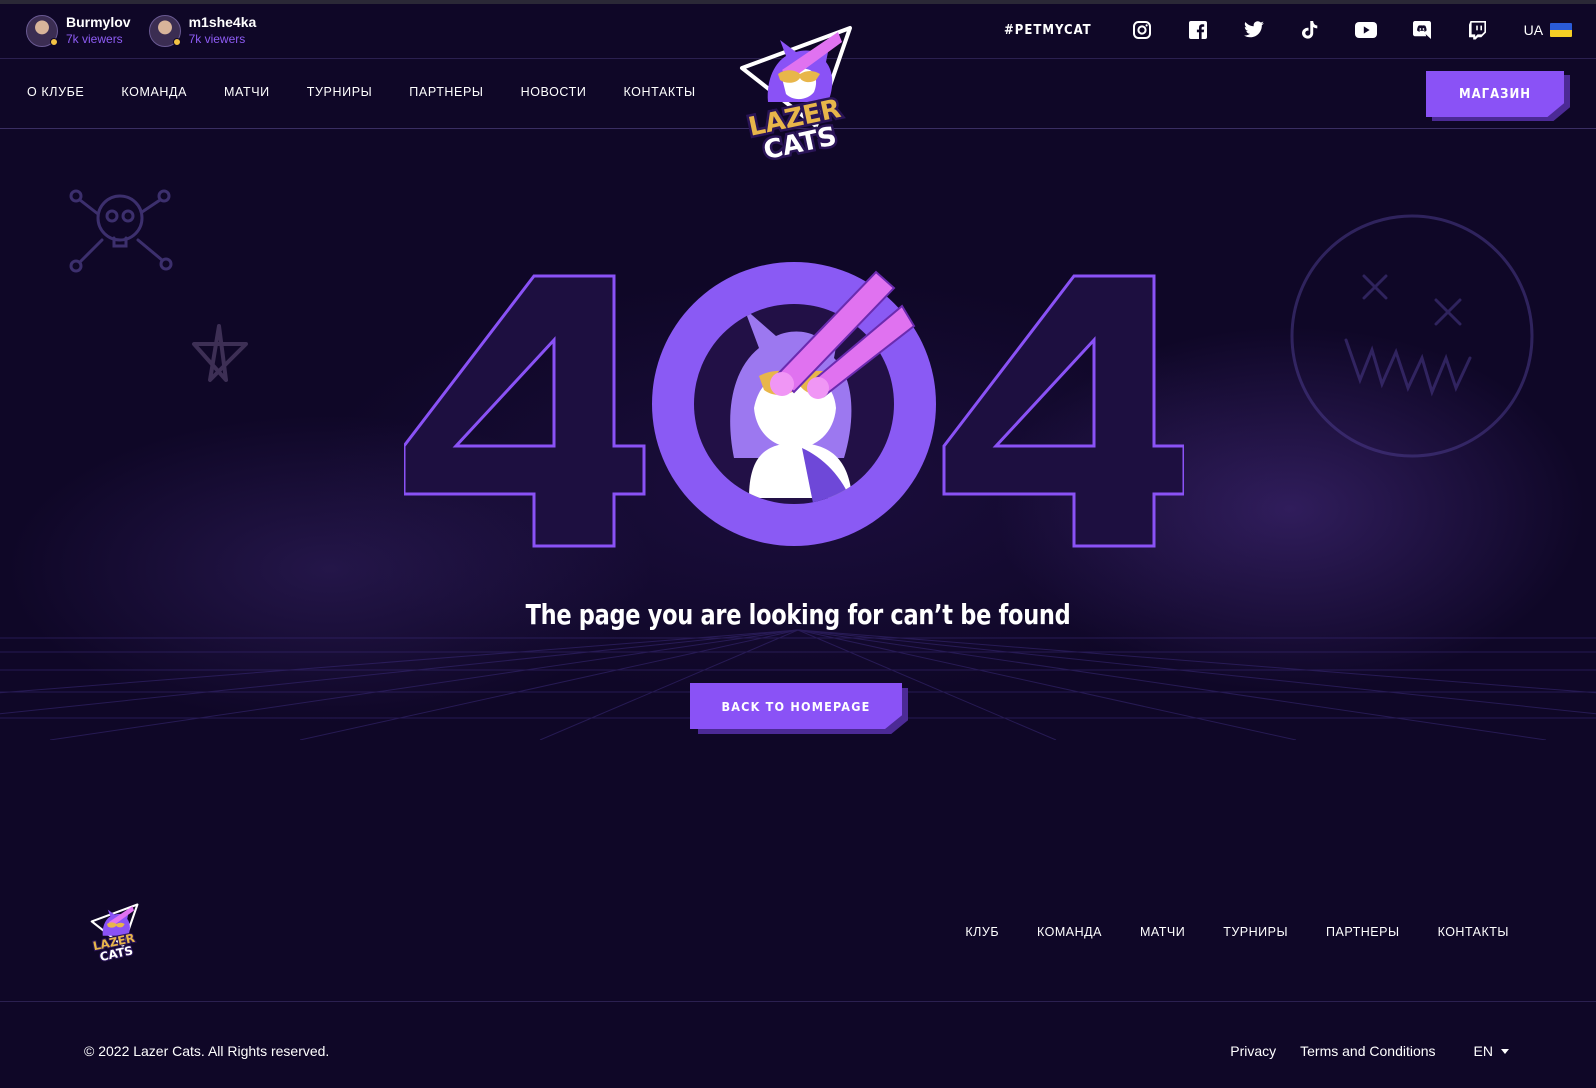  Describe the element at coordinates (1310, 30) in the screenshot. I see `tiktok-icon` at that location.